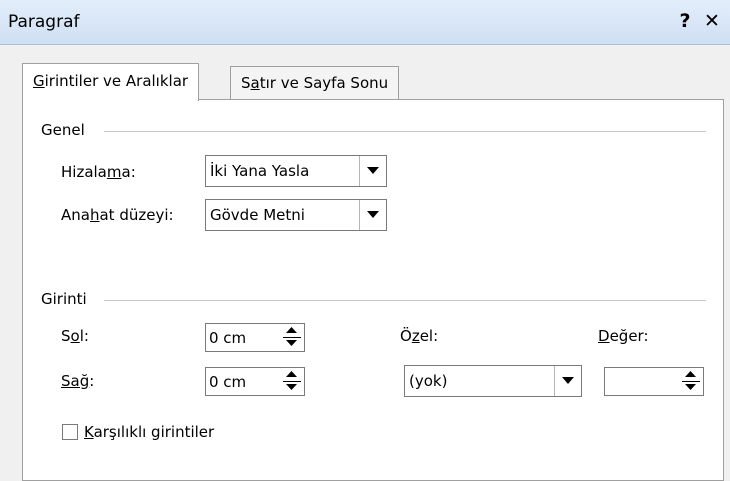 This screenshot has width=730, height=481. What do you see at coordinates (712, 21) in the screenshot?
I see `close-button: ✕` at bounding box center [712, 21].